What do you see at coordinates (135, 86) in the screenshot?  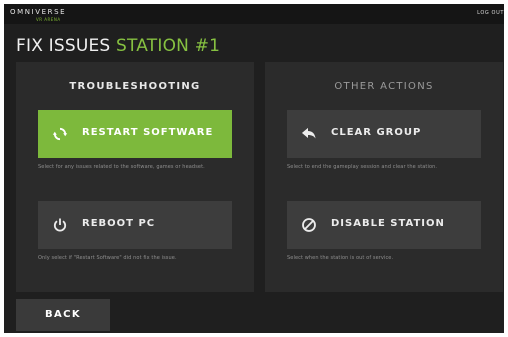 I see `troubleshooting-heading: TROUBLESHOOTING` at bounding box center [135, 86].